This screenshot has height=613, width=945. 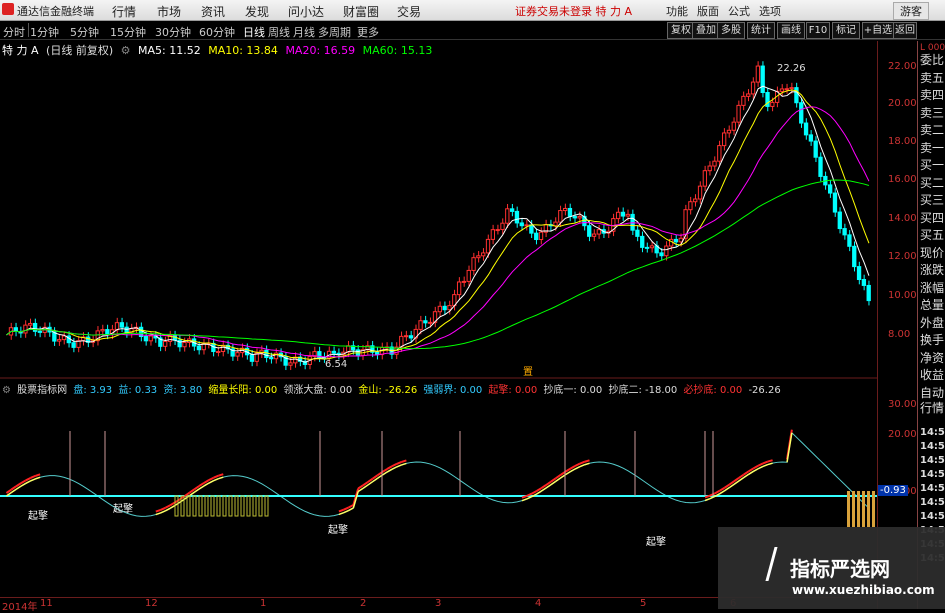 I want to click on date-tick: 12, so click(x=151, y=603).